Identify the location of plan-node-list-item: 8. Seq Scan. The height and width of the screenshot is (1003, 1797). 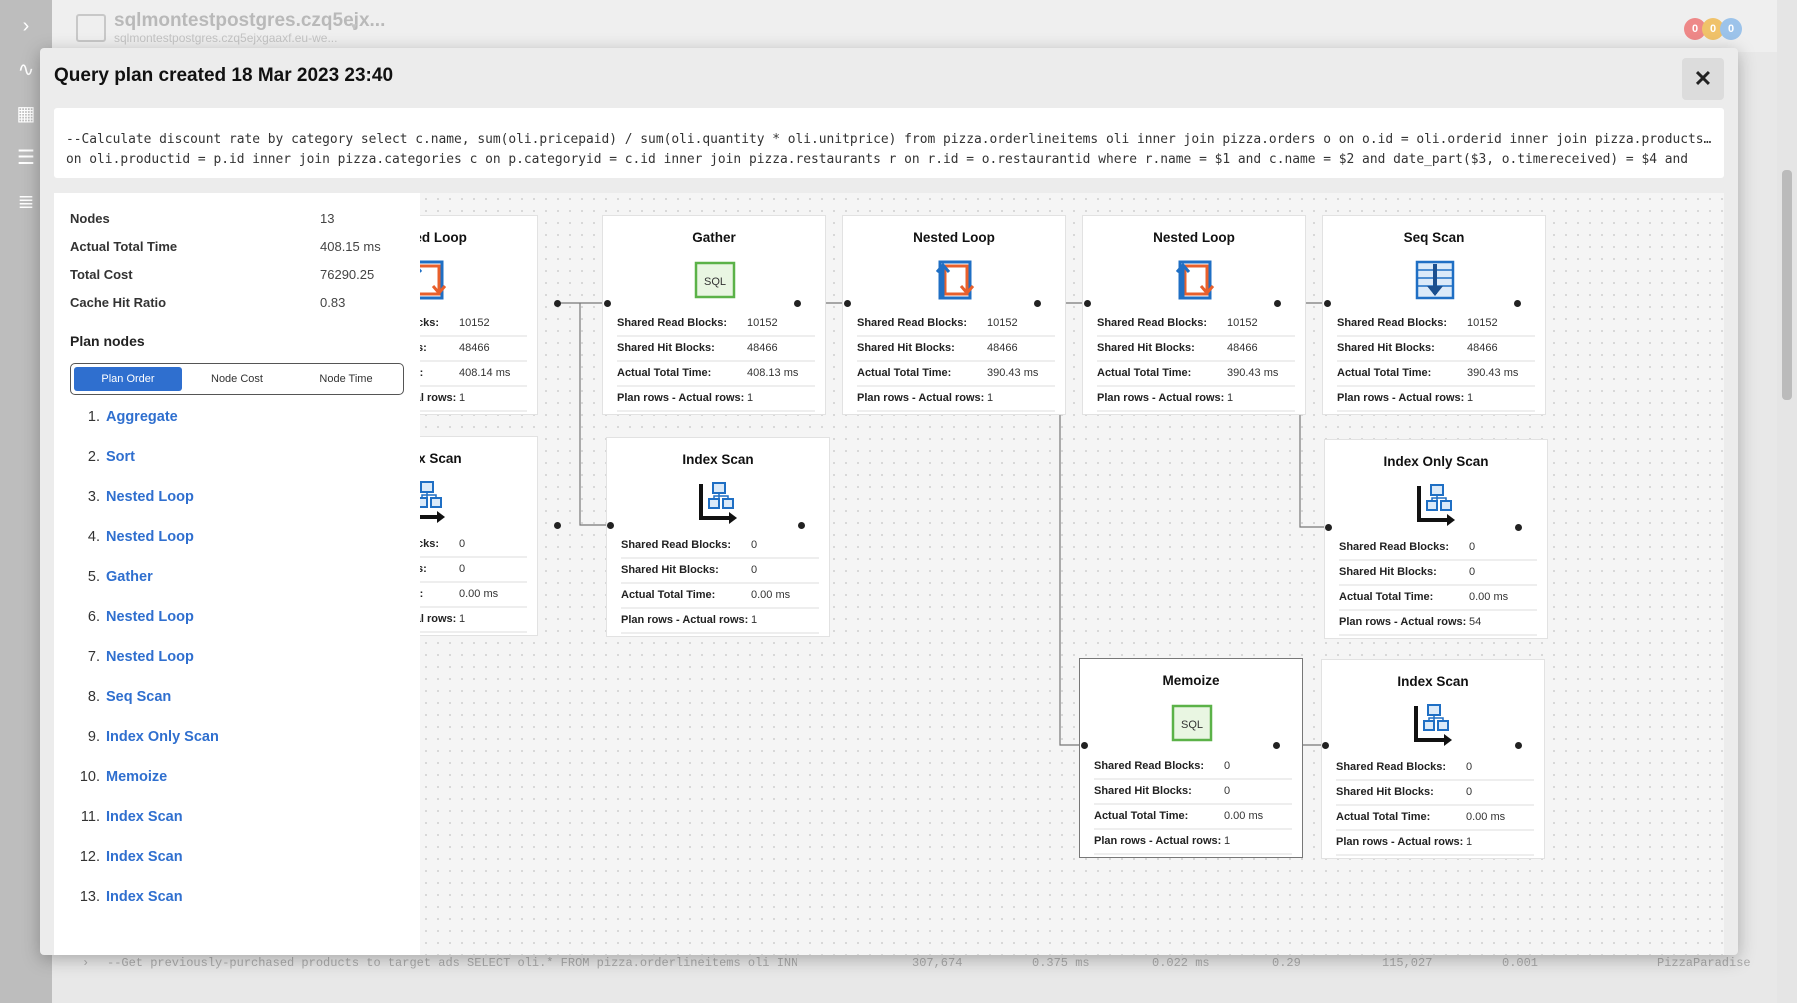
(144, 709).